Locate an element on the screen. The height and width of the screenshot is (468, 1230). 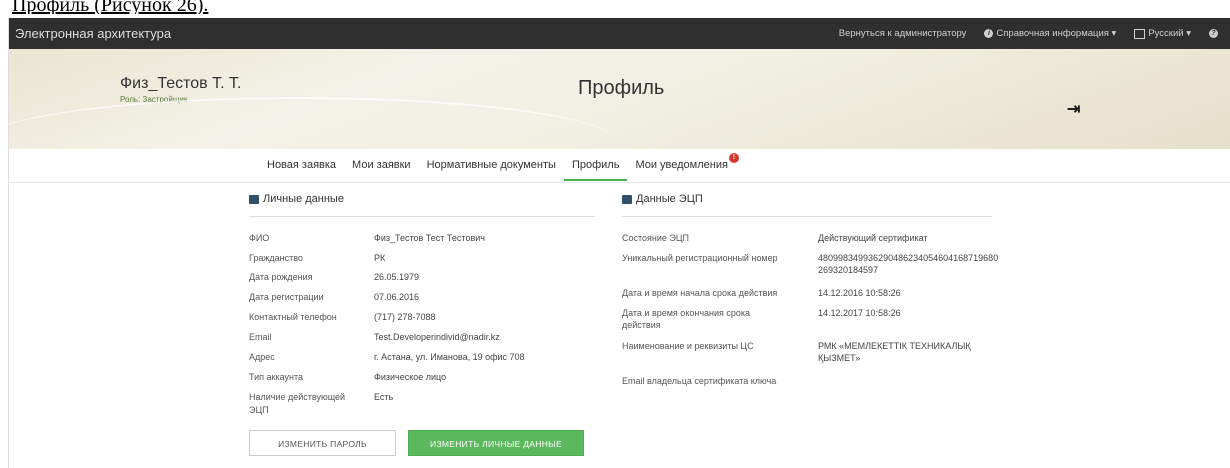
user-name: Физ_Тестов Т. Т. is located at coordinates (181, 83).